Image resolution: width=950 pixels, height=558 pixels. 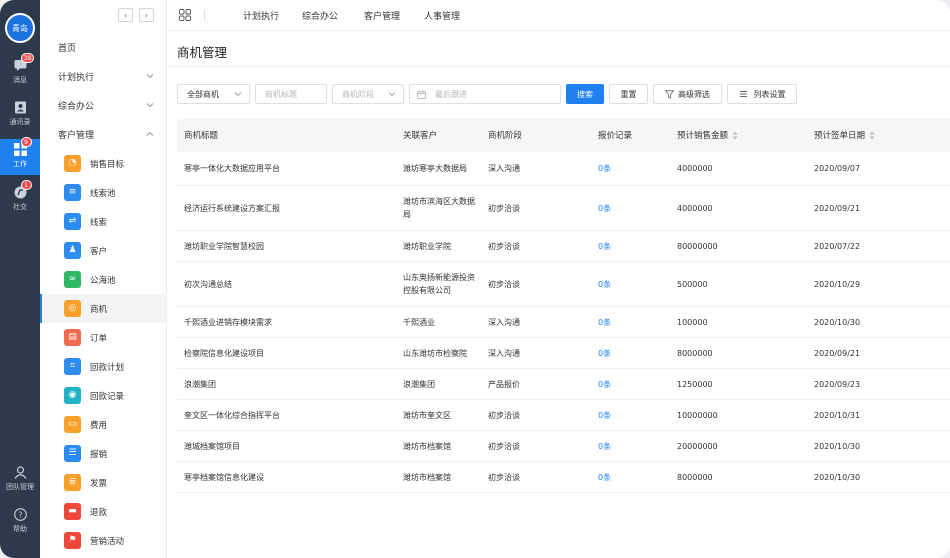 What do you see at coordinates (762, 94) in the screenshot?
I see `column-settings-button: 列表设置` at bounding box center [762, 94].